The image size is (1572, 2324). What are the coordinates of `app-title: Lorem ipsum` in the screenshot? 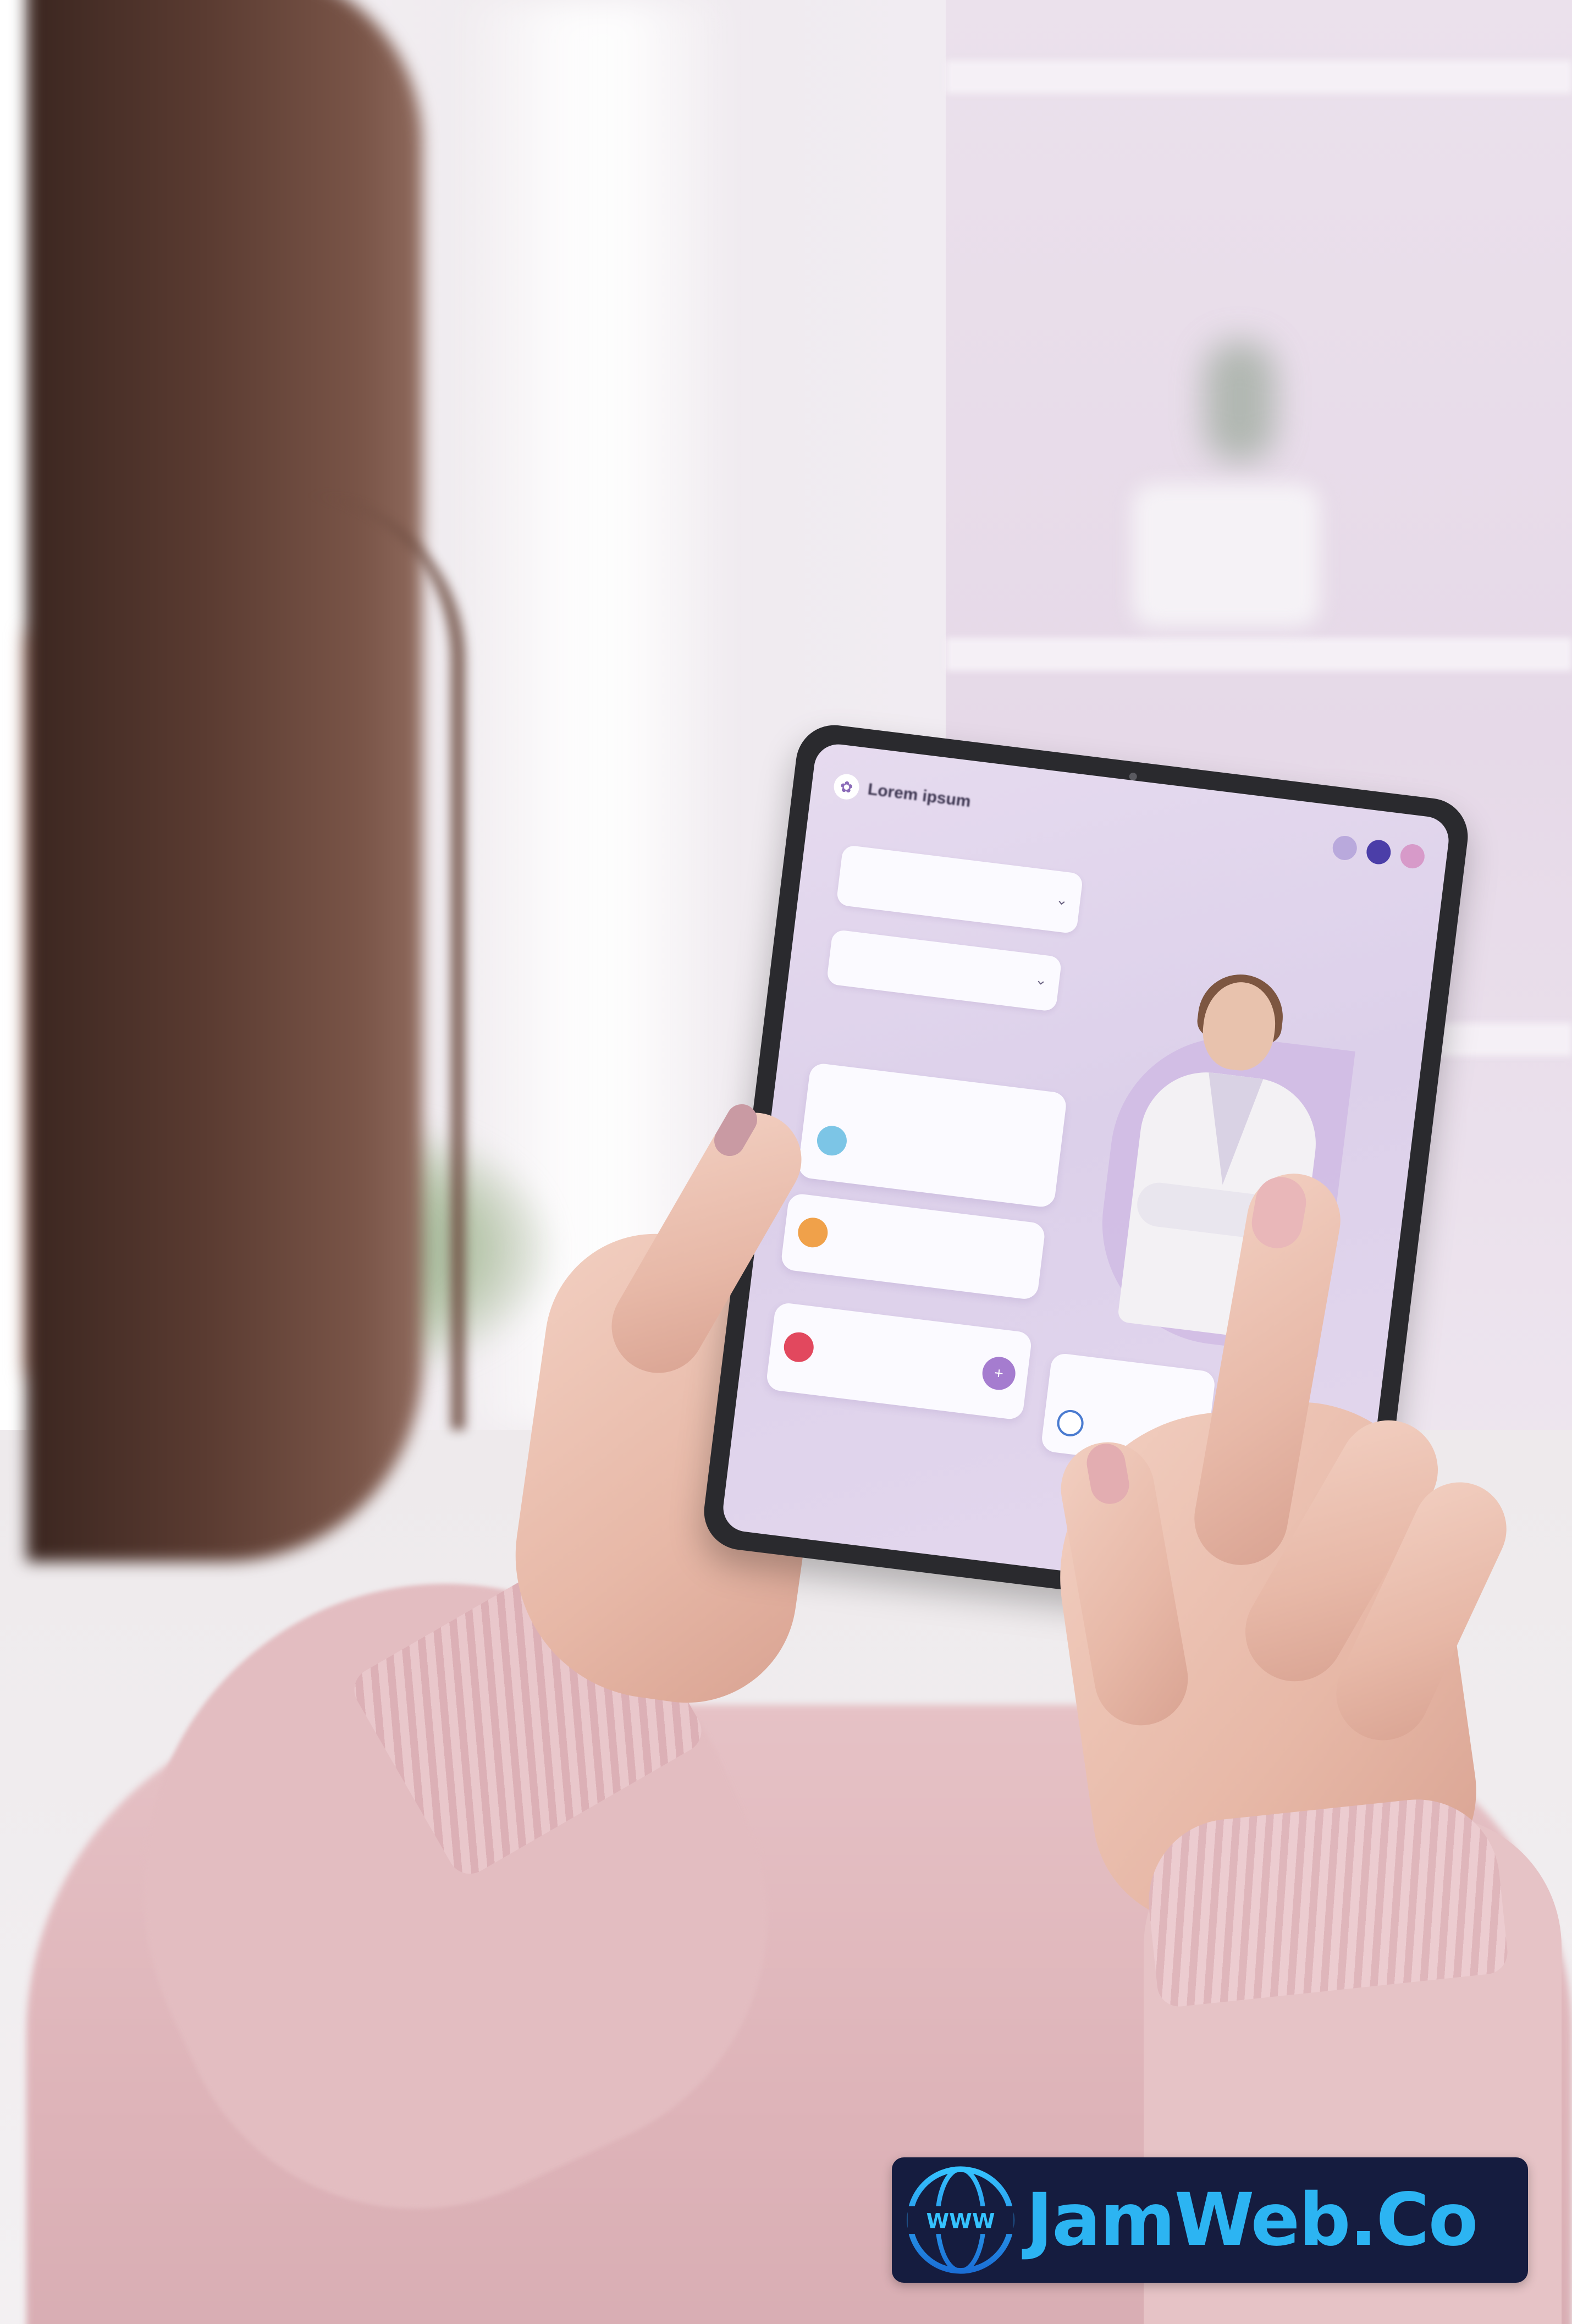 It's located at (919, 795).